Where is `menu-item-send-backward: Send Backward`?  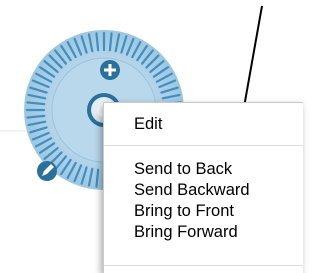
menu-item-send-backward: Send Backward is located at coordinates (192, 190).